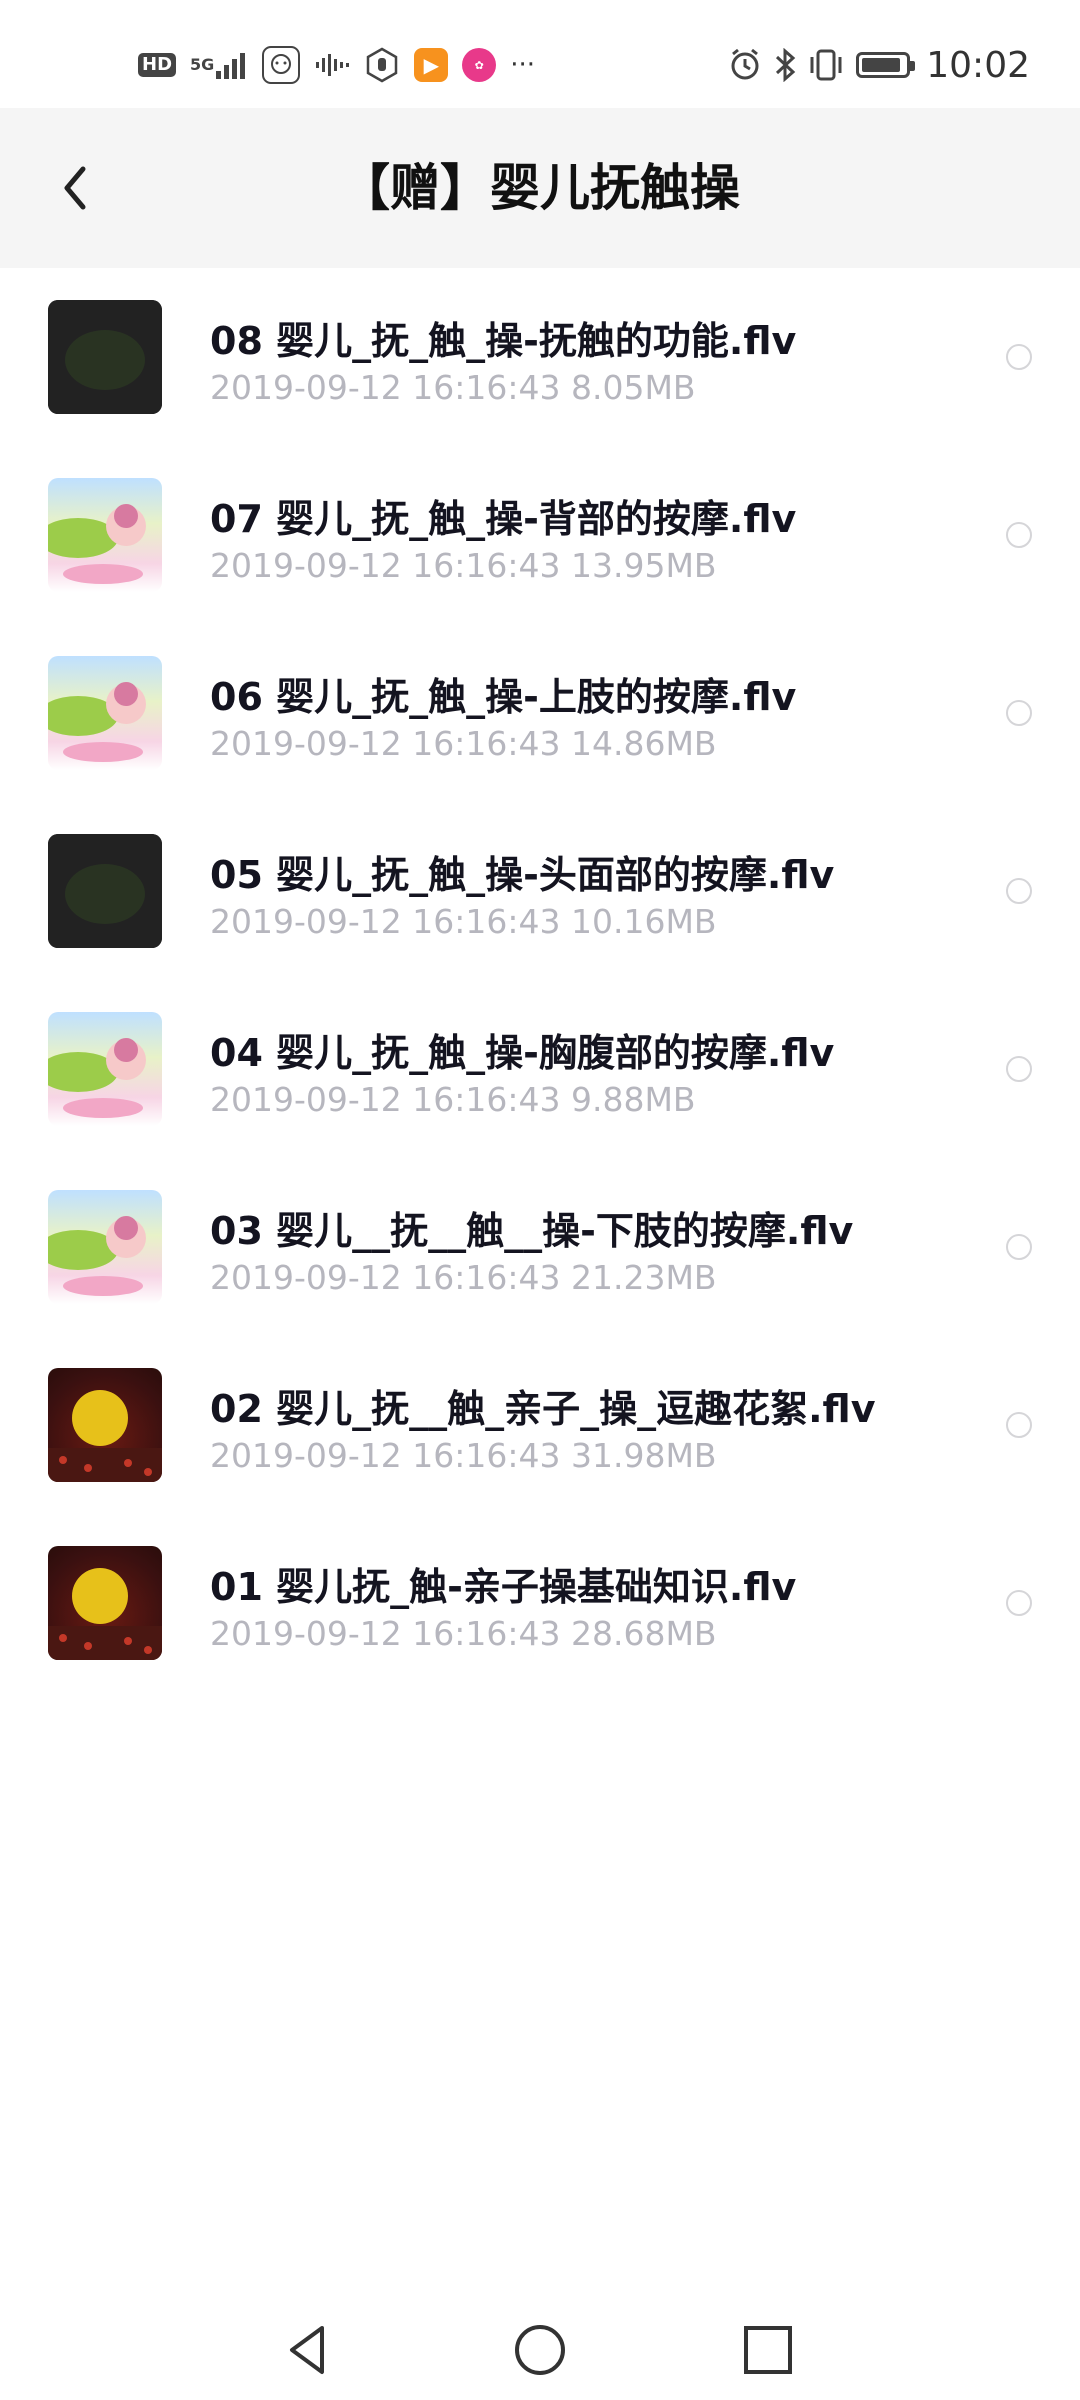 The image size is (1080, 2400). Describe the element at coordinates (281, 65) in the screenshot. I see `avatar-app-icon` at that location.